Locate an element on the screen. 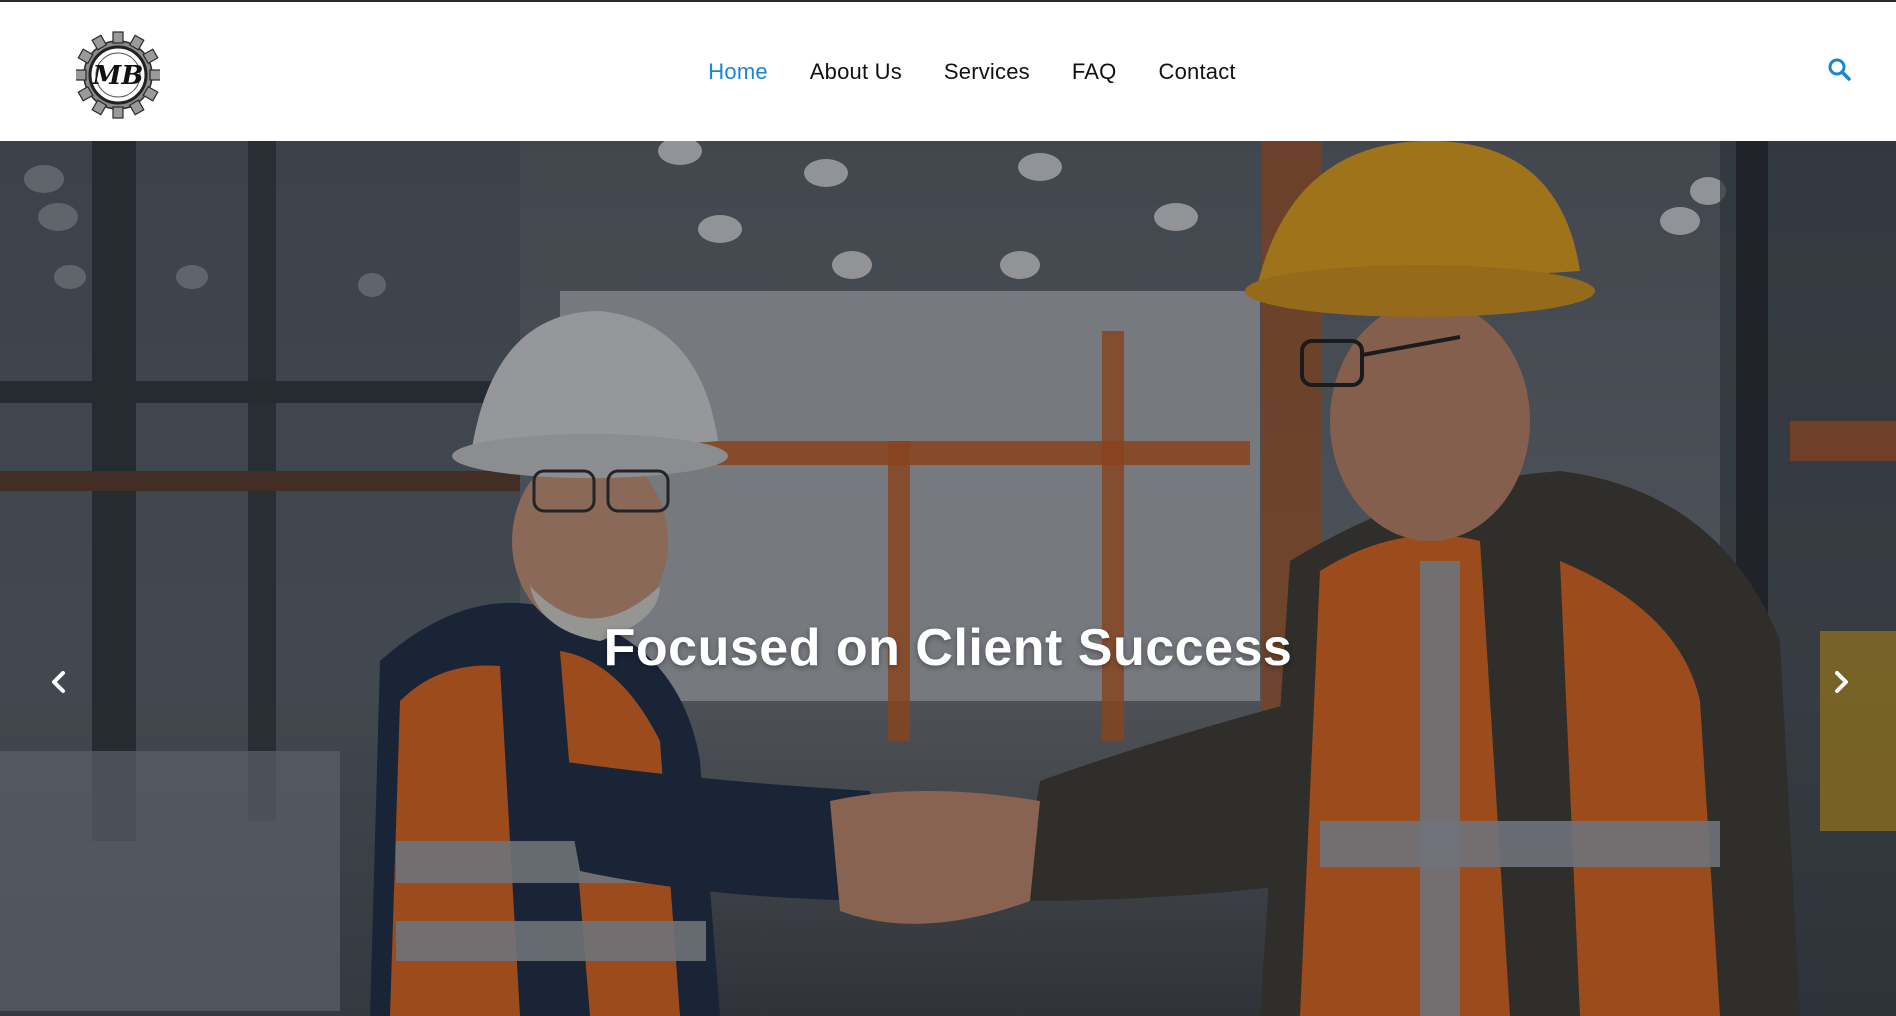  logo-text: MB is located at coordinates (118, 76).